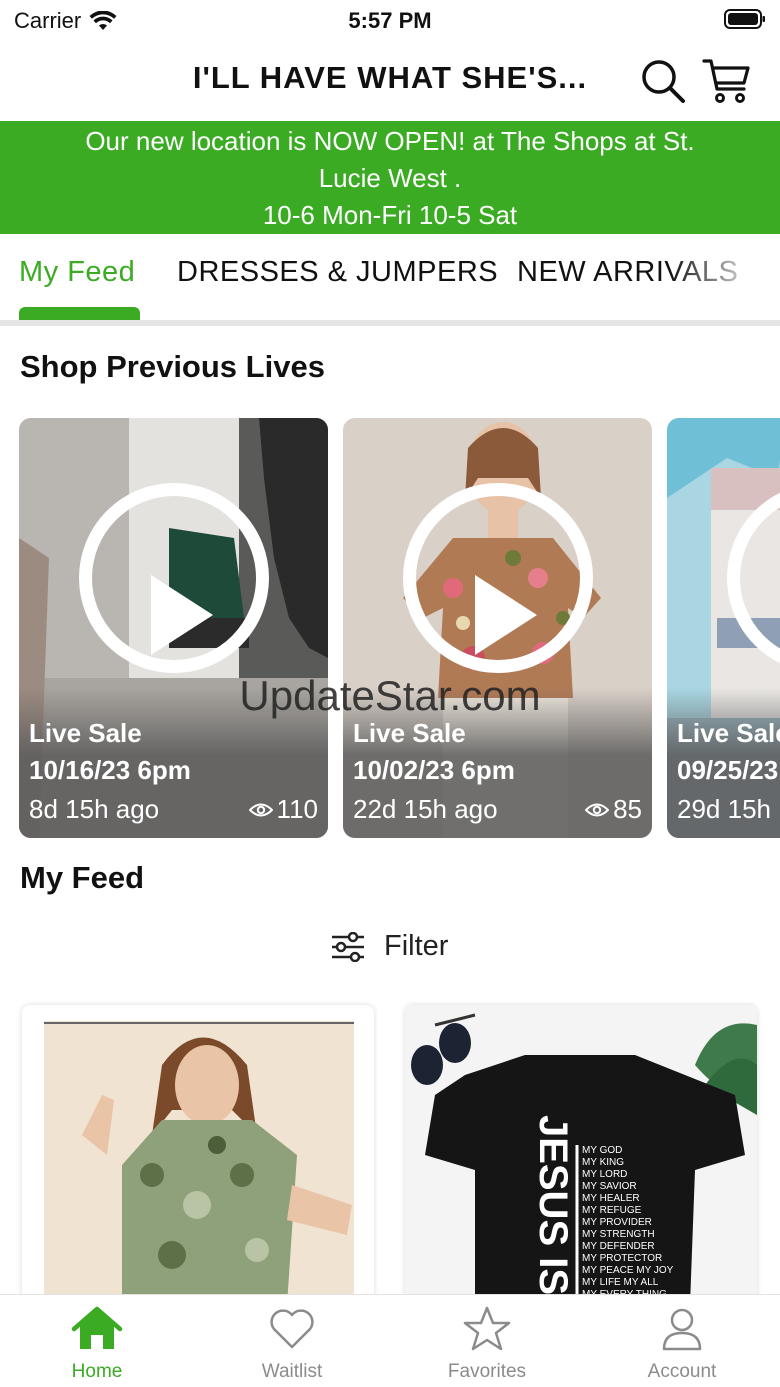  What do you see at coordinates (627, 809) in the screenshot?
I see `live-views-count: 85` at bounding box center [627, 809].